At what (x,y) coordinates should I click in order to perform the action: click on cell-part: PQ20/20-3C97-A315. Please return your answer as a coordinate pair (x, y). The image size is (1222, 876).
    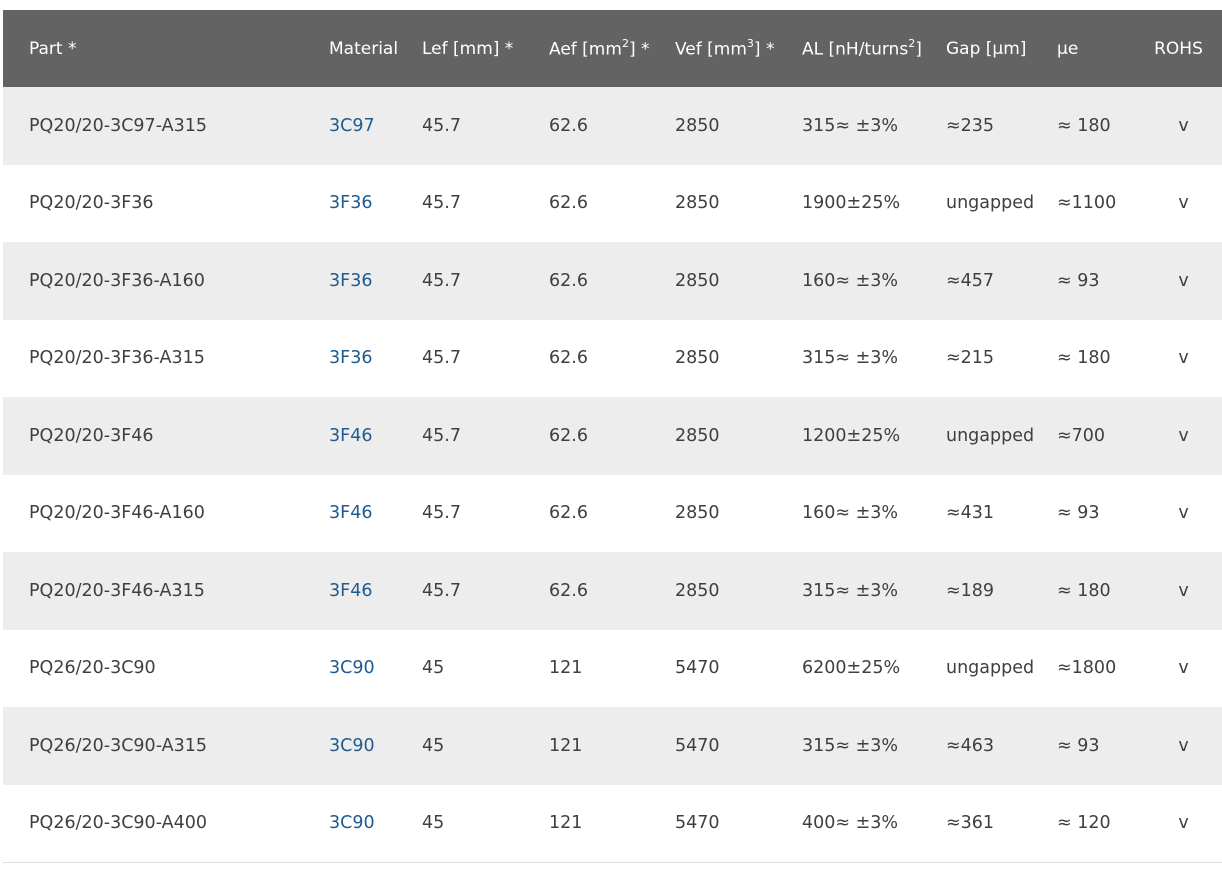
    Looking at the image, I should click on (118, 125).